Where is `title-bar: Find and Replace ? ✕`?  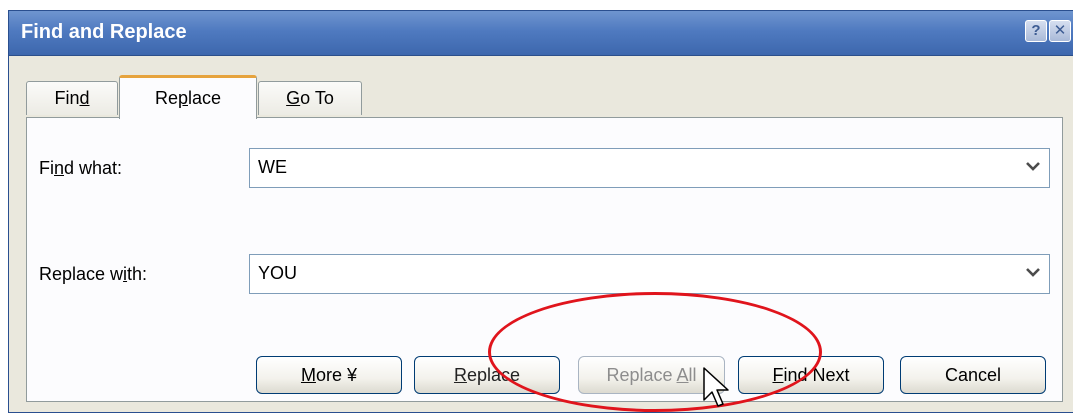 title-bar: Find and Replace ? ✕ is located at coordinates (541, 33).